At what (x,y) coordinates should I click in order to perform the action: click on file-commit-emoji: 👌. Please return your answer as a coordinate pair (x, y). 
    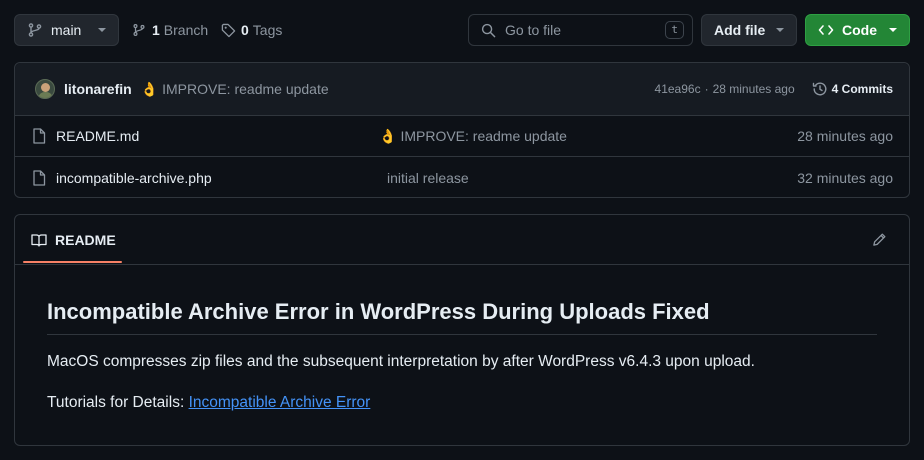
    Looking at the image, I should click on (388, 135).